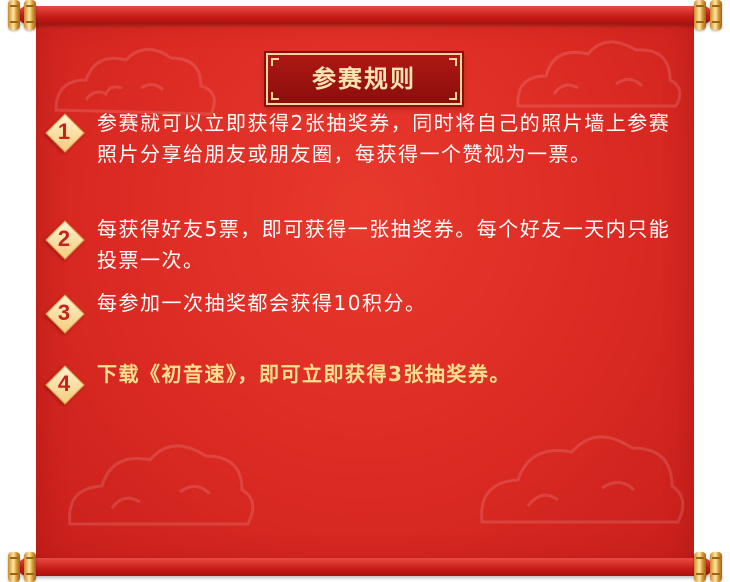  I want to click on cloud-pattern-bottom-left, so click(161, 485).